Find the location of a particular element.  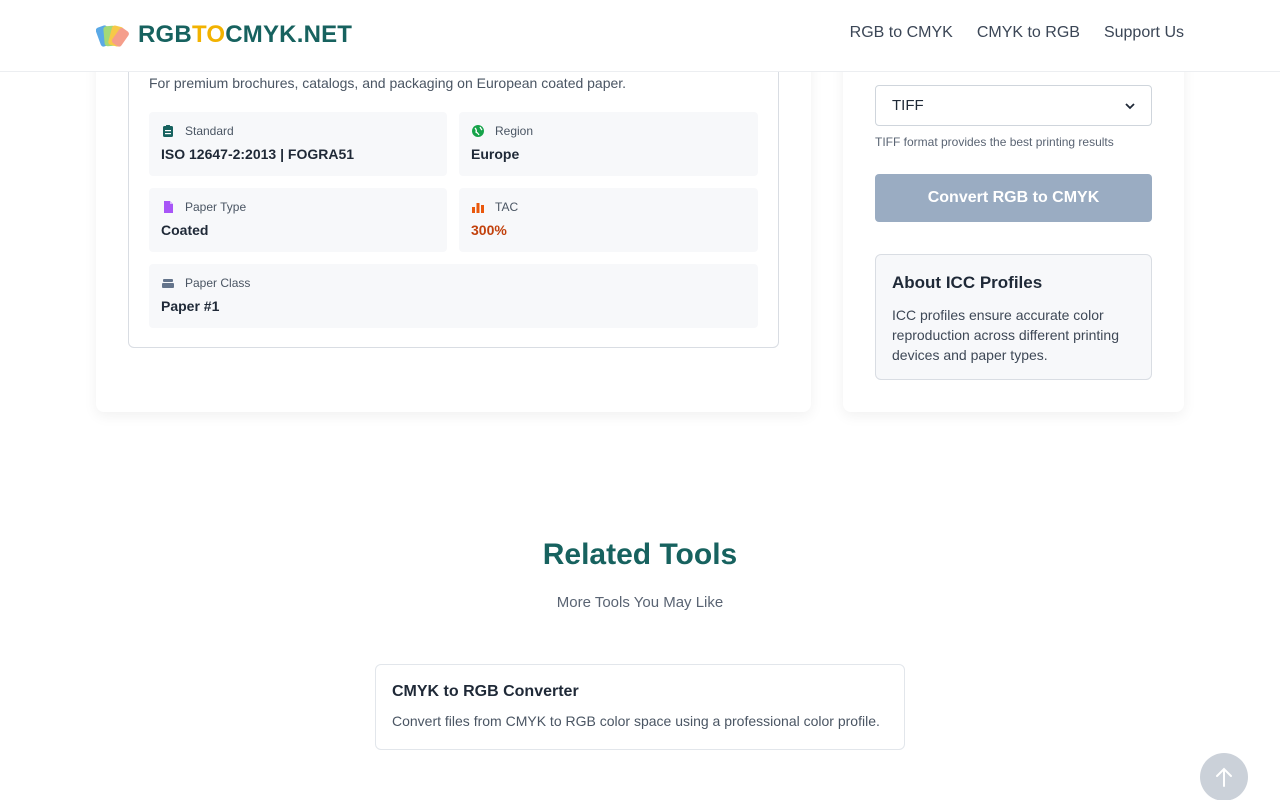

tile-paper-type: Paper Type Coated is located at coordinates (298, 220).